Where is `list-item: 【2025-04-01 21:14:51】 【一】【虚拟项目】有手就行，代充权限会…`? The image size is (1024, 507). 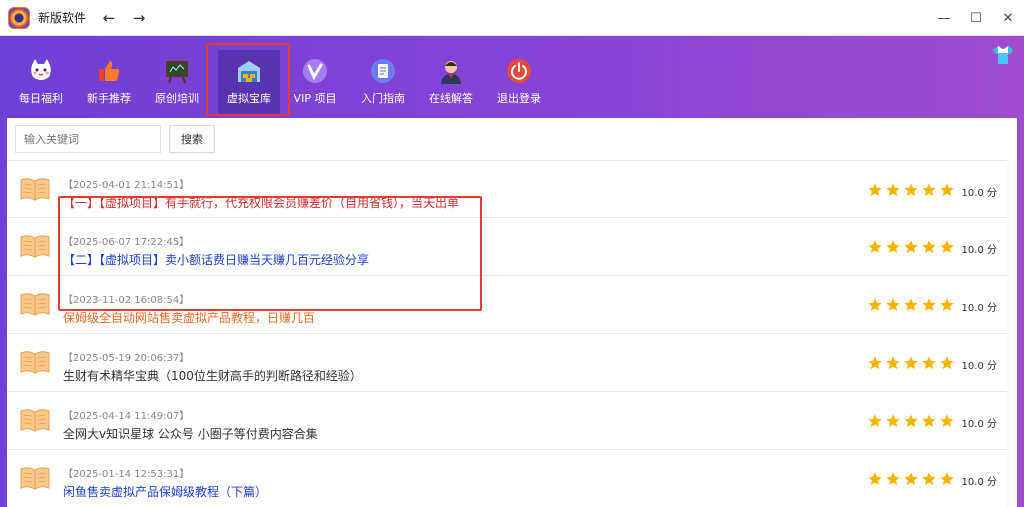
list-item: 【2025-04-01 21:14:51】 【一】【虚拟项目】有手就行，代充权限会… is located at coordinates (512, 189).